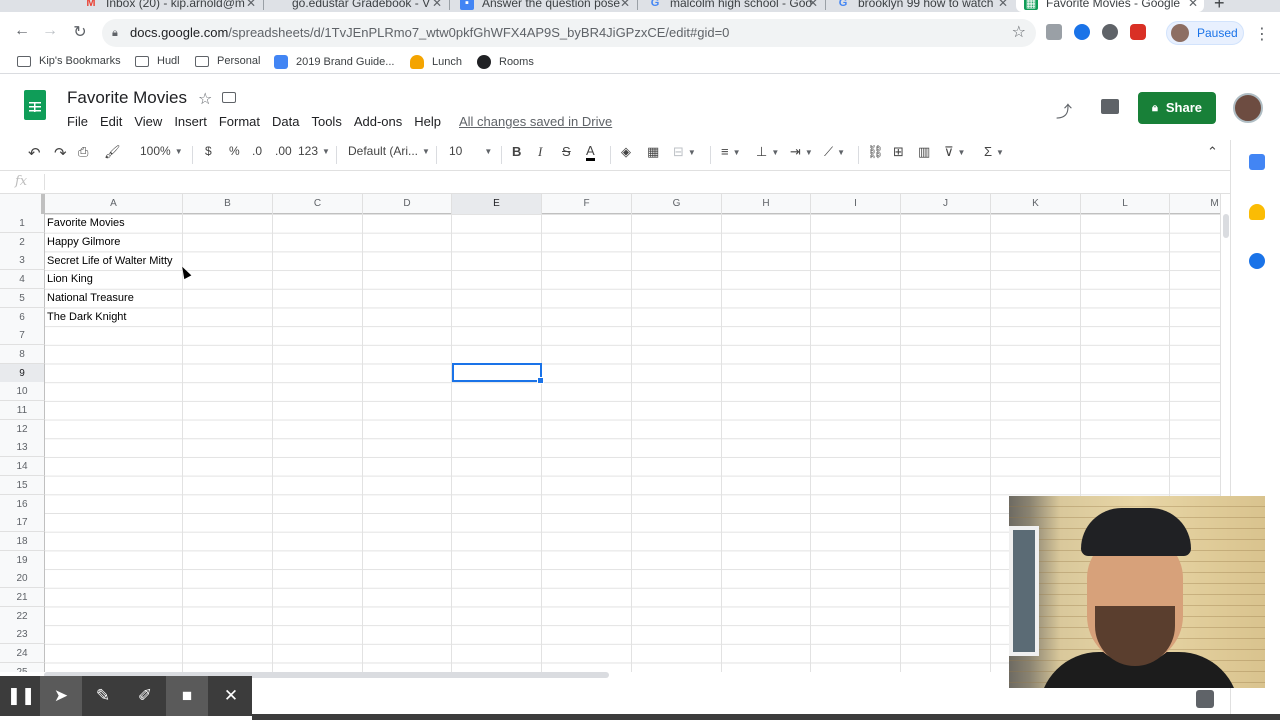 The height and width of the screenshot is (720, 1280). Describe the element at coordinates (83, 152) in the screenshot. I see `print-icon: ⎙` at that location.